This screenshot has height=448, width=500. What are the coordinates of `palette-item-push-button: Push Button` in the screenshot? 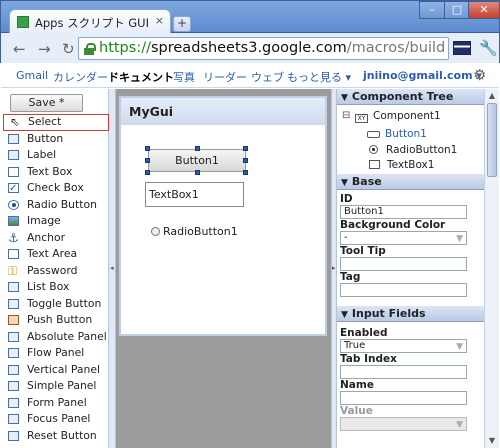 It's located at (55, 320).